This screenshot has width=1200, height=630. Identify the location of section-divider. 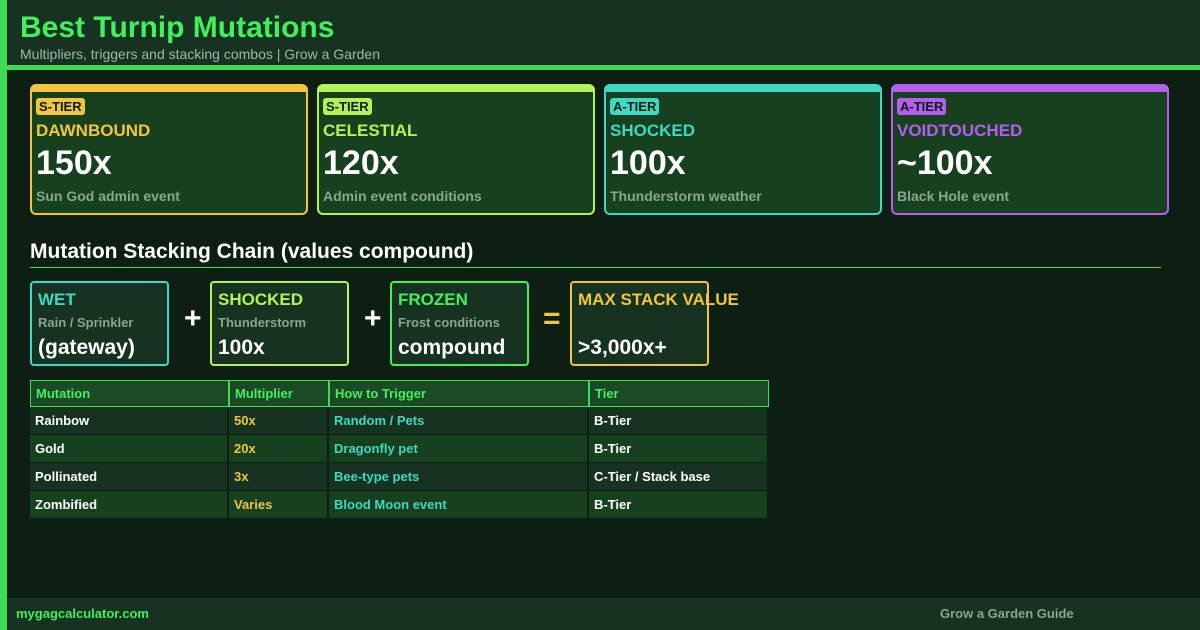
(595, 267).